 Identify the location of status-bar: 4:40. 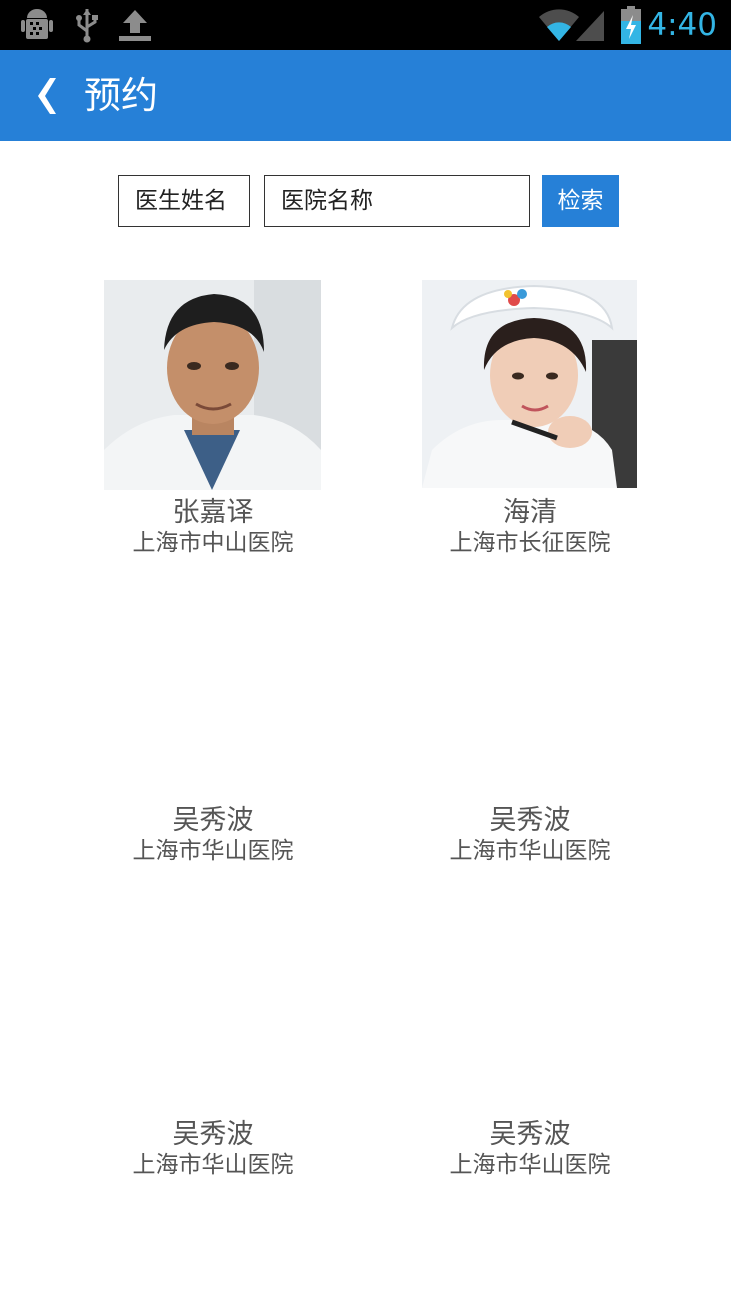
(365, 25).